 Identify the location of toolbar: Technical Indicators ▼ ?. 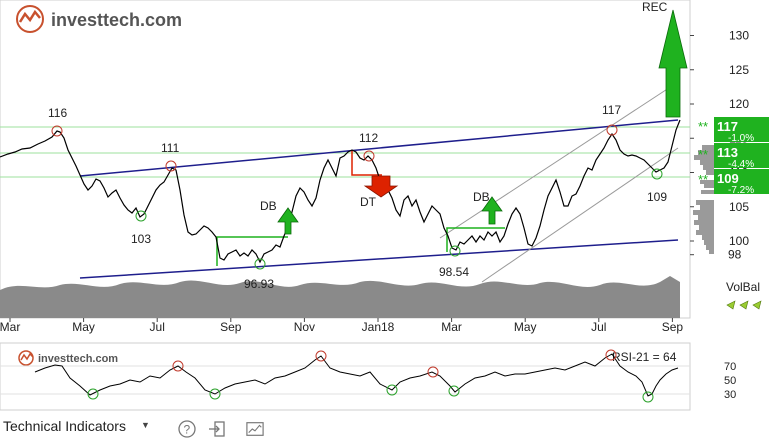
(384, 428).